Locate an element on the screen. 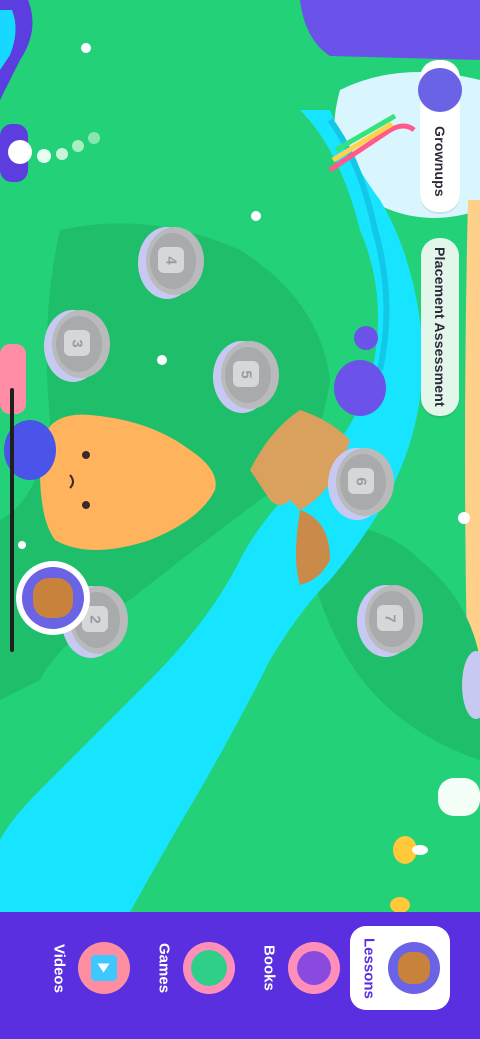 The image size is (480, 1039). level-node-3: 3 is located at coordinates (77, 346).